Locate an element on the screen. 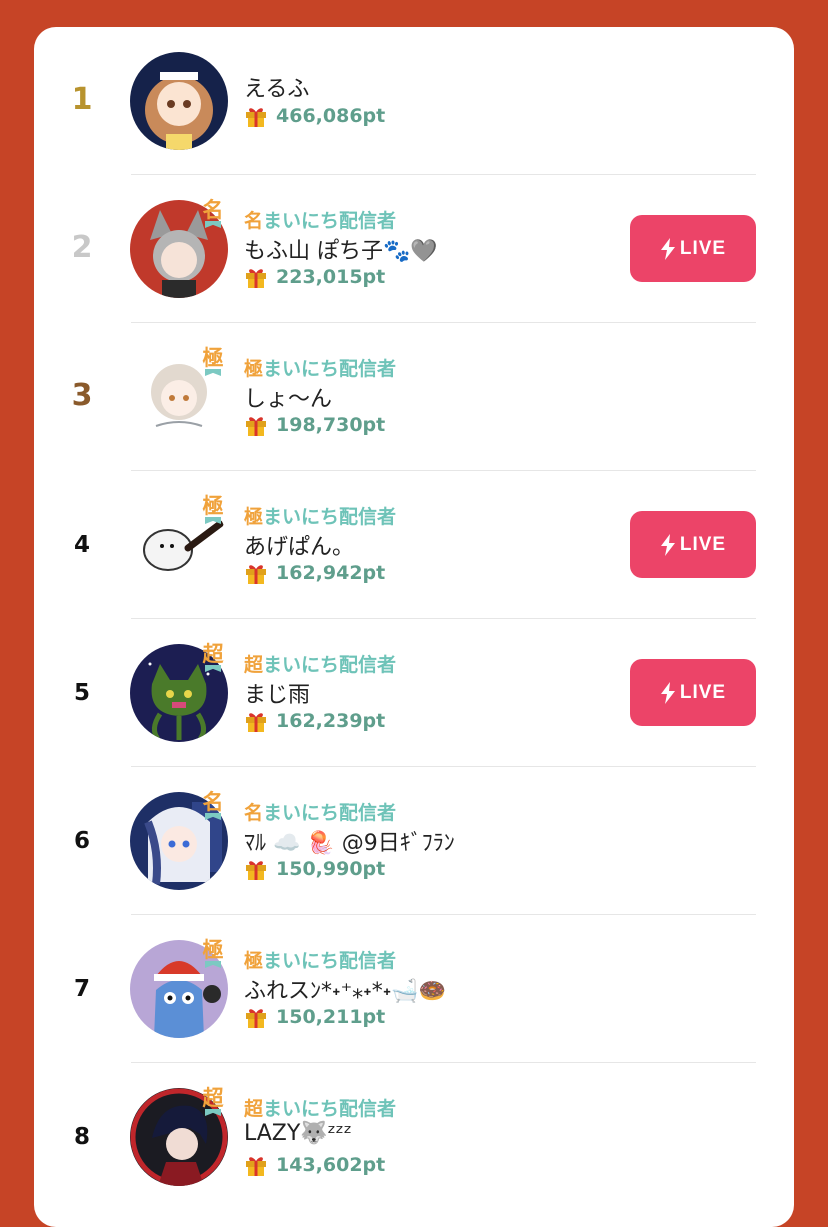  points: 466,086pt is located at coordinates (314, 116).